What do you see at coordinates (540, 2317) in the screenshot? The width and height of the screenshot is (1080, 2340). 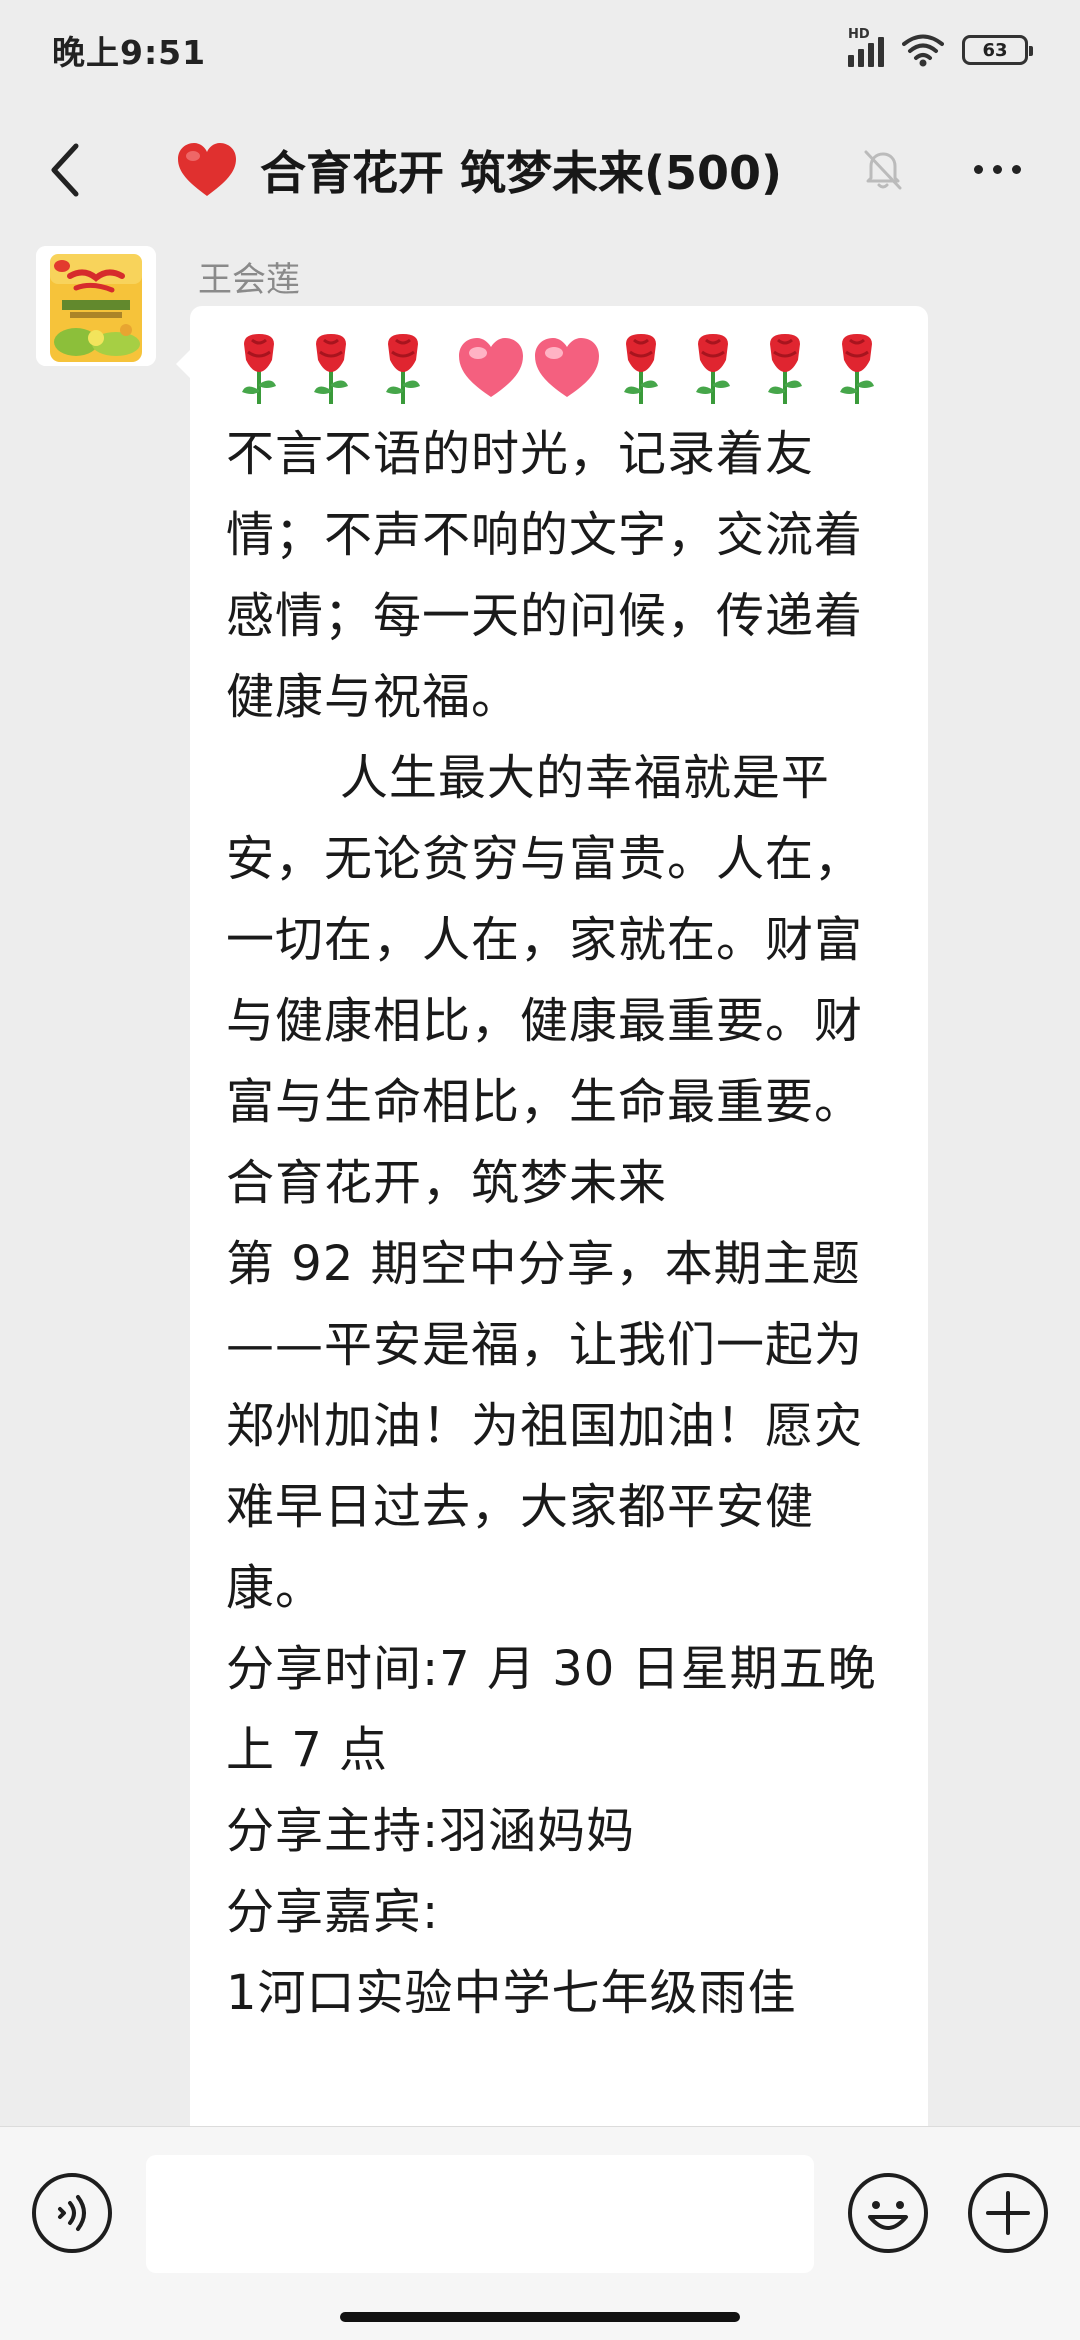 I see `home-indicator` at bounding box center [540, 2317].